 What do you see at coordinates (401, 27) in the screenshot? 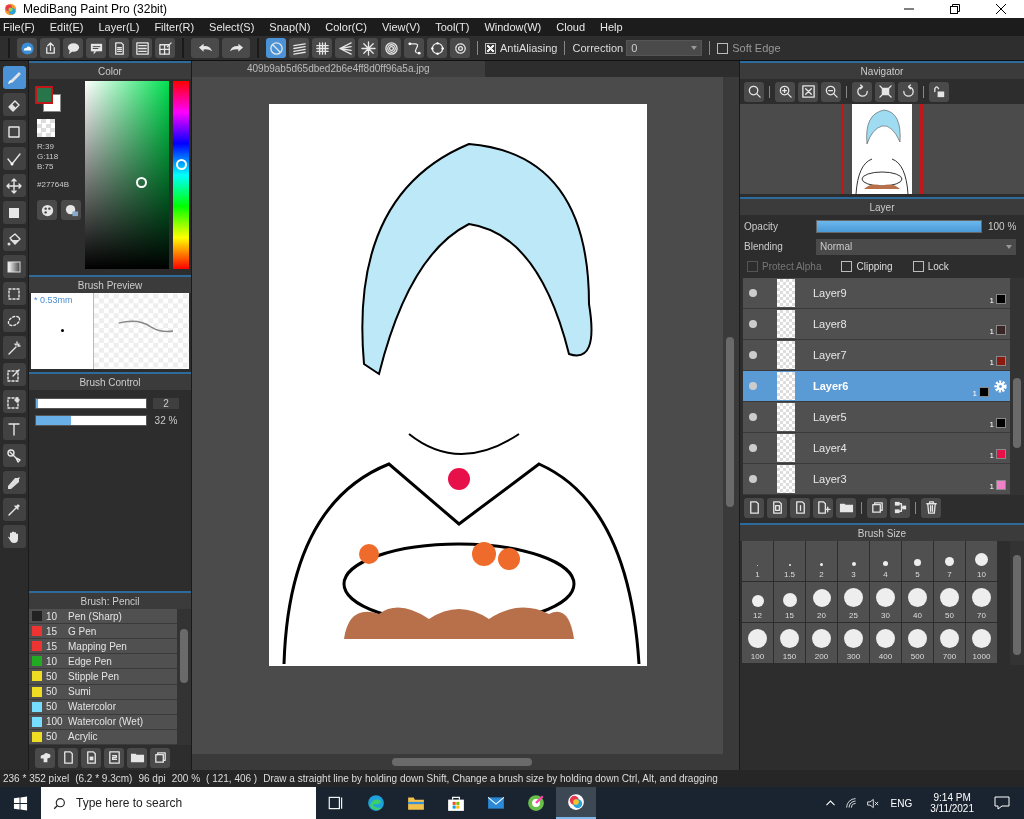
I see `menu-item: View(V)` at bounding box center [401, 27].